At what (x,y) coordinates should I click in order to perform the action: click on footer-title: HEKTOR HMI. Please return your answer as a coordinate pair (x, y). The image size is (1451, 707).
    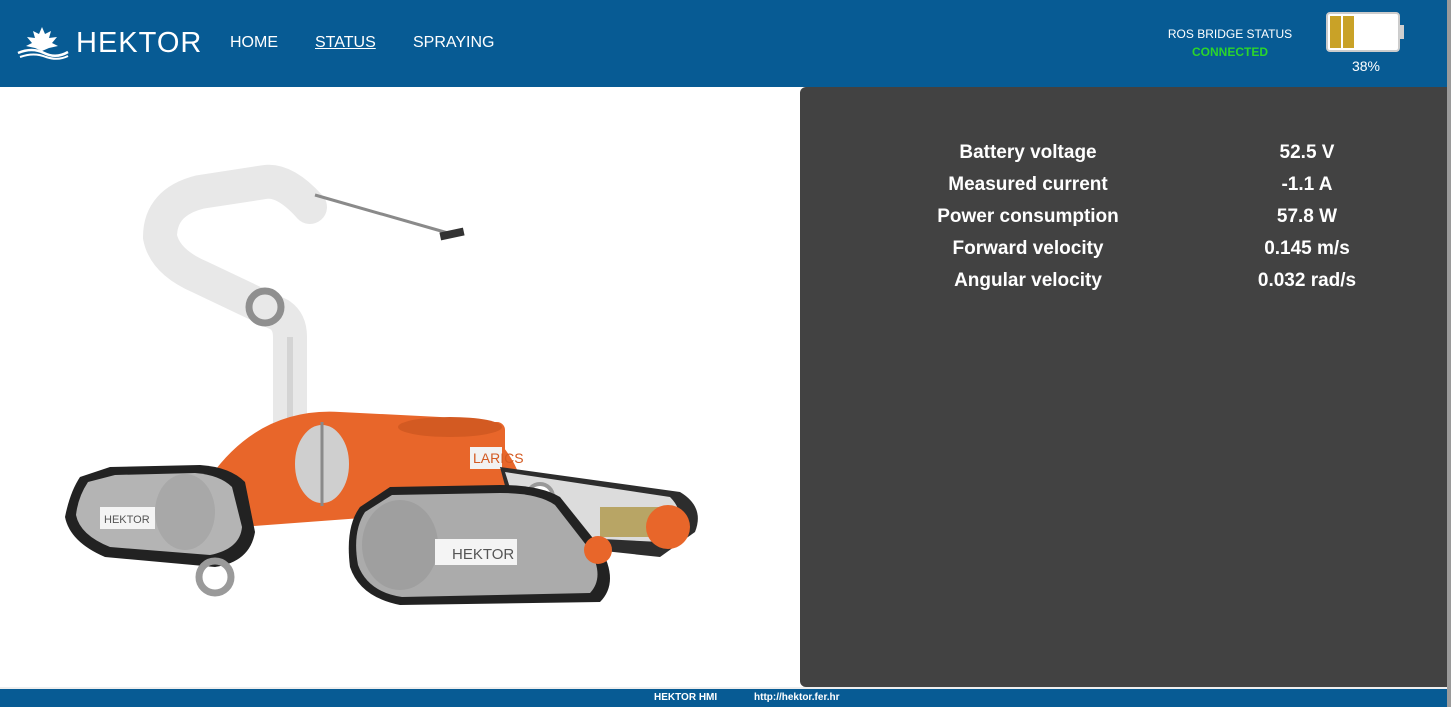
    Looking at the image, I should click on (686, 697).